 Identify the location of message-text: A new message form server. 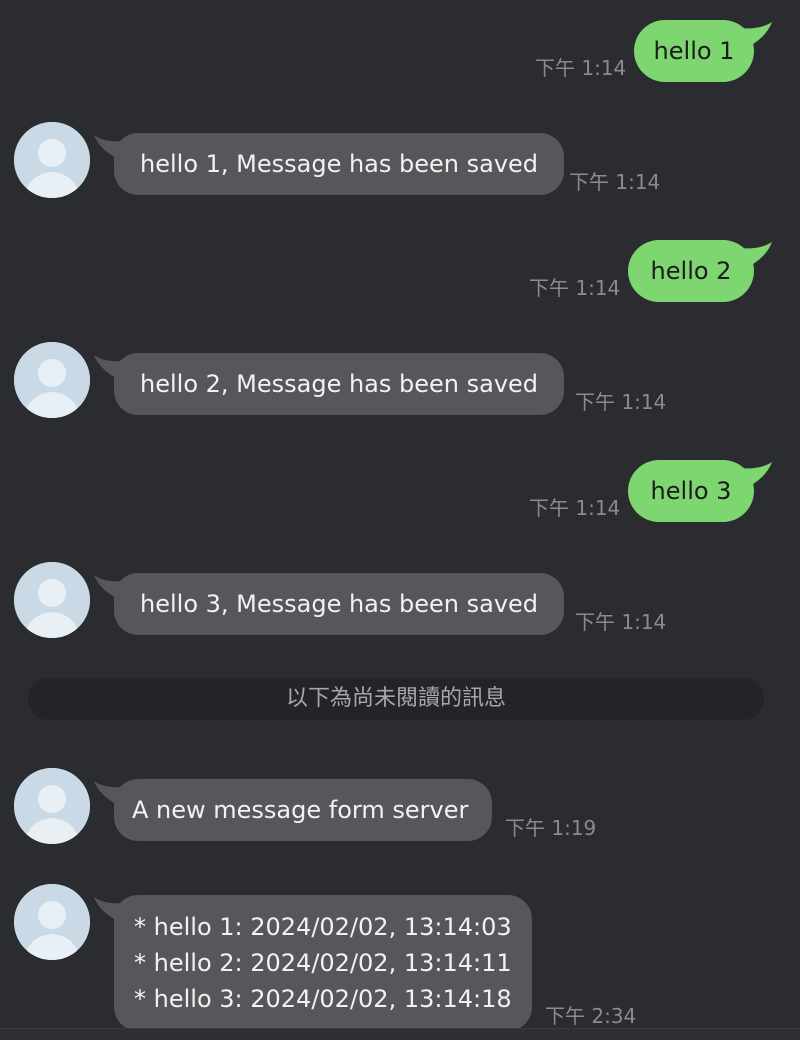
(300, 810).